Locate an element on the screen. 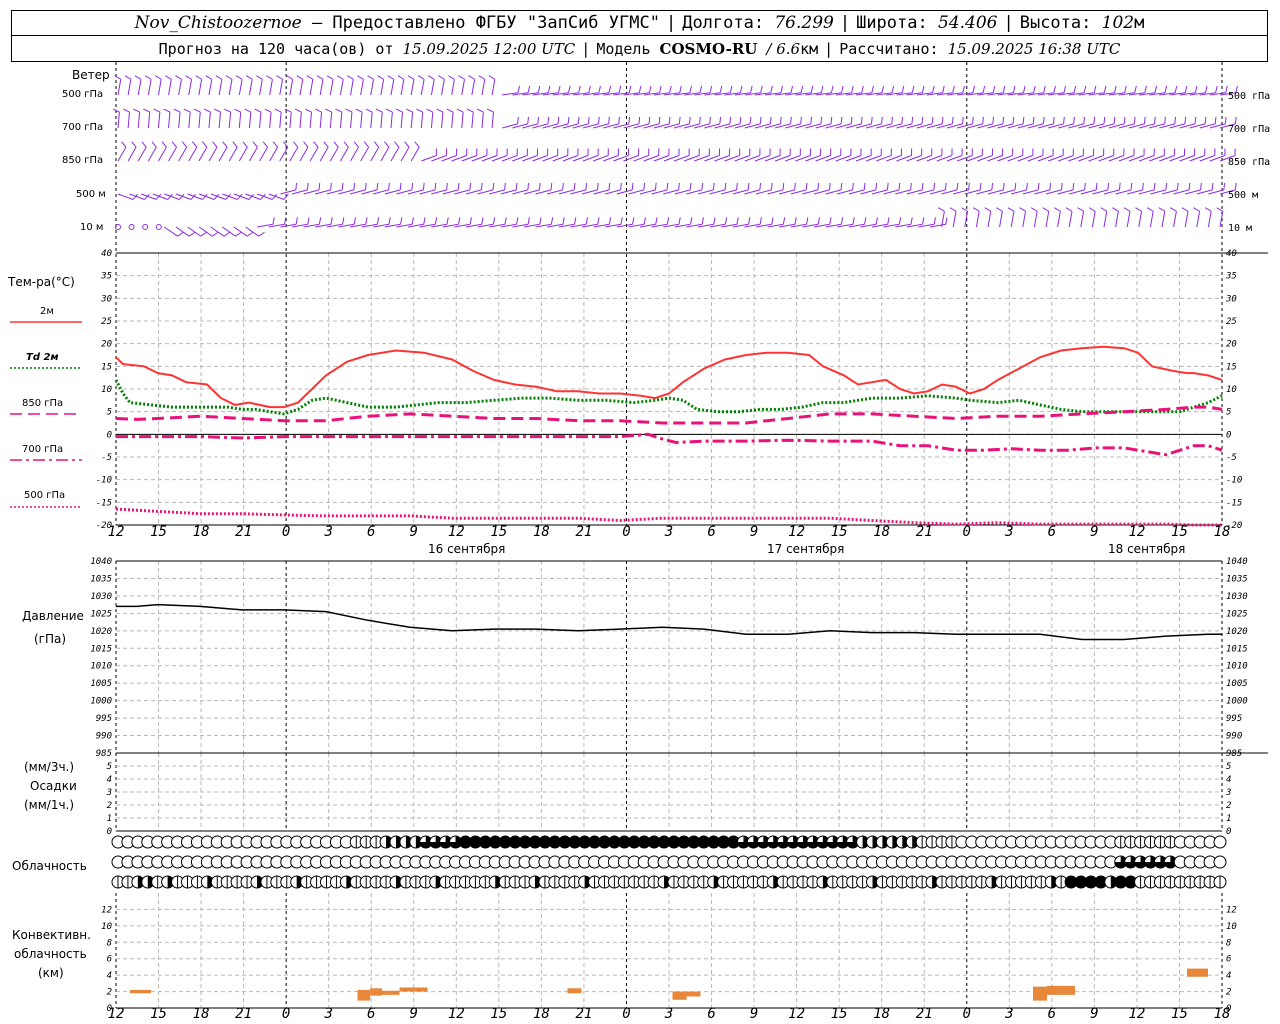  precip-tick-left: 4 is located at coordinates (109, 780).